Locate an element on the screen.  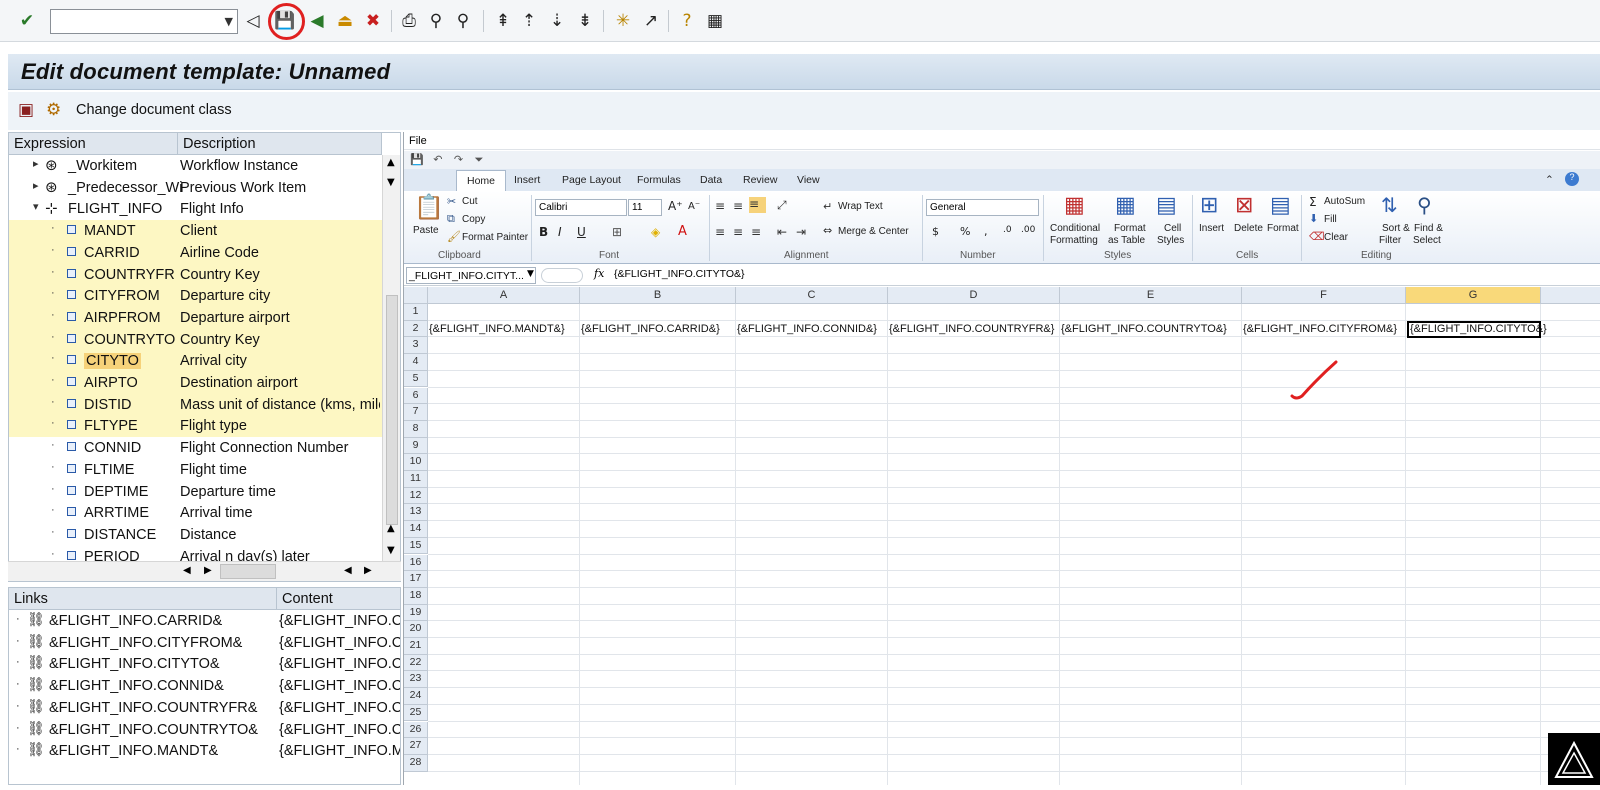
tree-horizontal-scrollbar: ◀ ▶ ◀ ▶ is located at coordinates (204, 571).